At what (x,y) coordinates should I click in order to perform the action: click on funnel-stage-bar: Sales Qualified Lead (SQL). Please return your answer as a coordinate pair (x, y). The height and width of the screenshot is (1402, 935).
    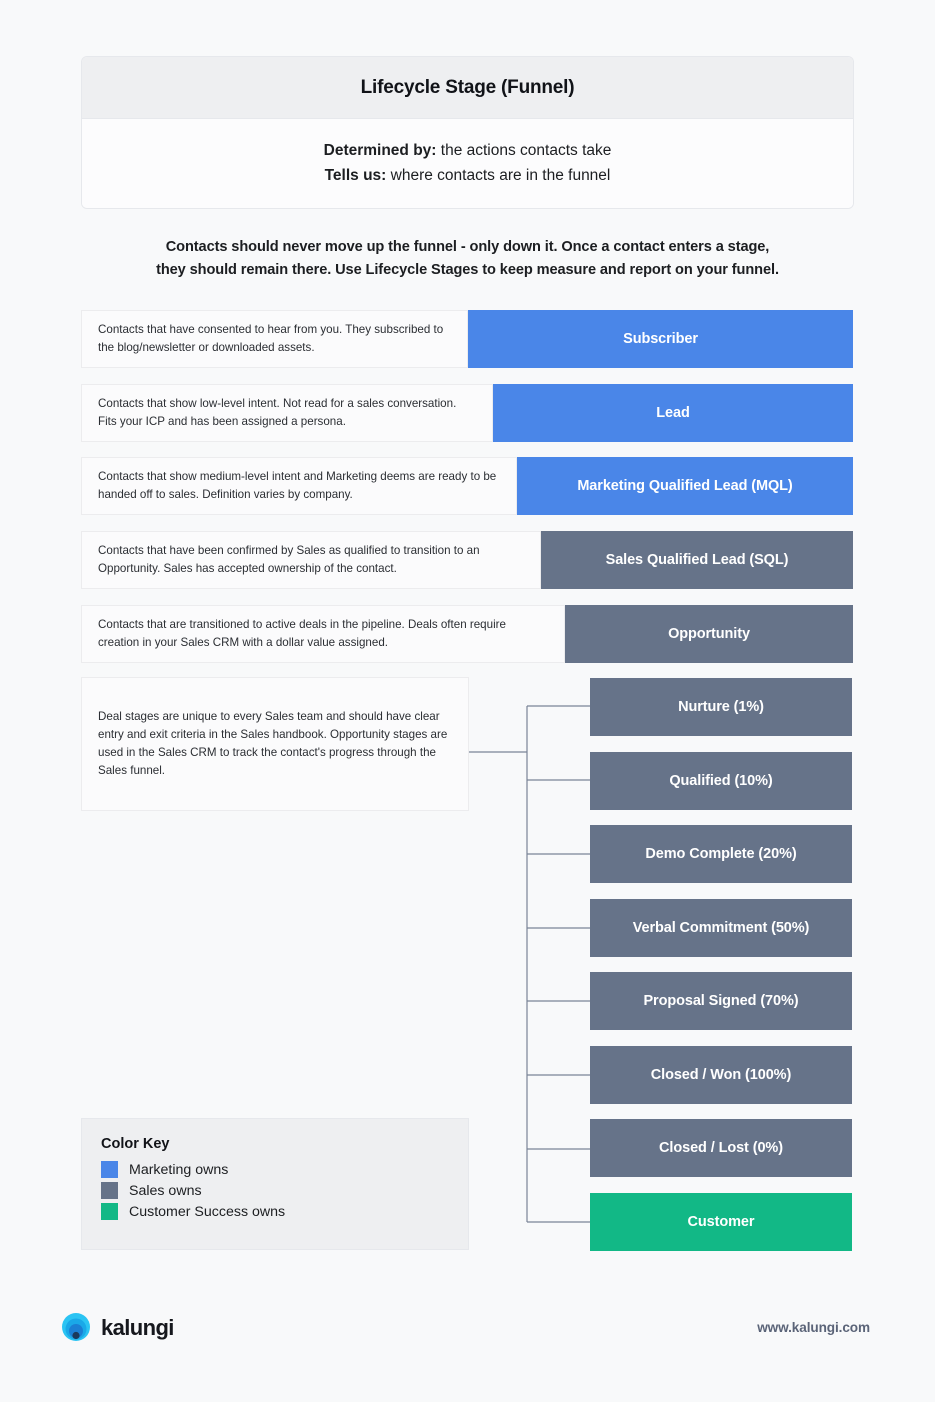
    Looking at the image, I should click on (697, 560).